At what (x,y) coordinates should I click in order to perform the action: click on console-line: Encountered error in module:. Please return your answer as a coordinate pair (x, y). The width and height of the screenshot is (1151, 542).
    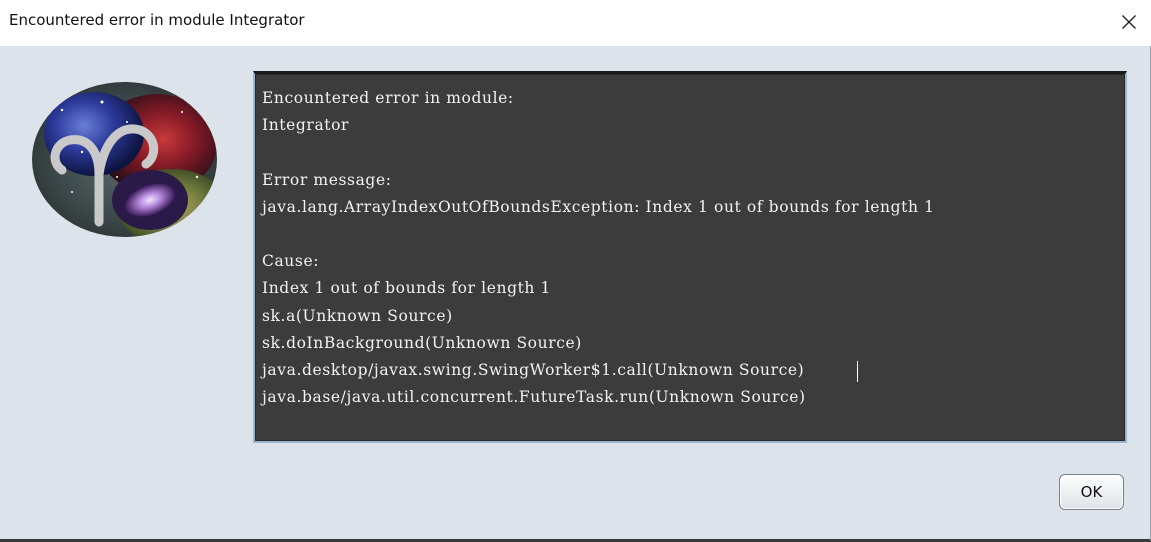
    Looking at the image, I should click on (388, 98).